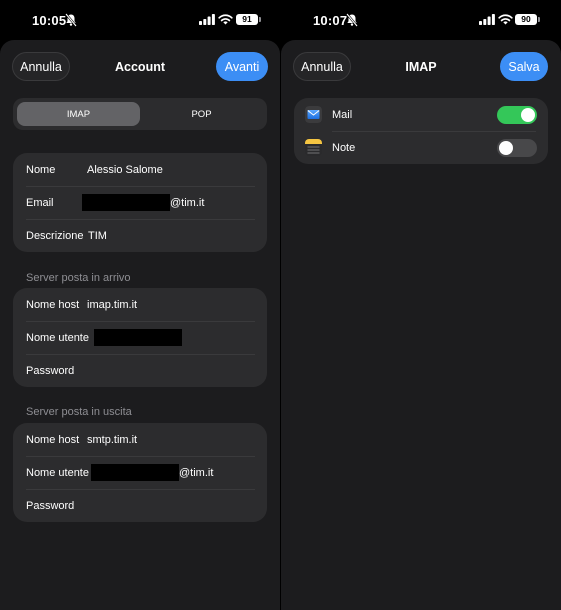 Image resolution: width=561 pixels, height=610 pixels. Describe the element at coordinates (140, 439) in the screenshot. I see `outgoing-host-row: Nome host smtp.tim.it` at that location.